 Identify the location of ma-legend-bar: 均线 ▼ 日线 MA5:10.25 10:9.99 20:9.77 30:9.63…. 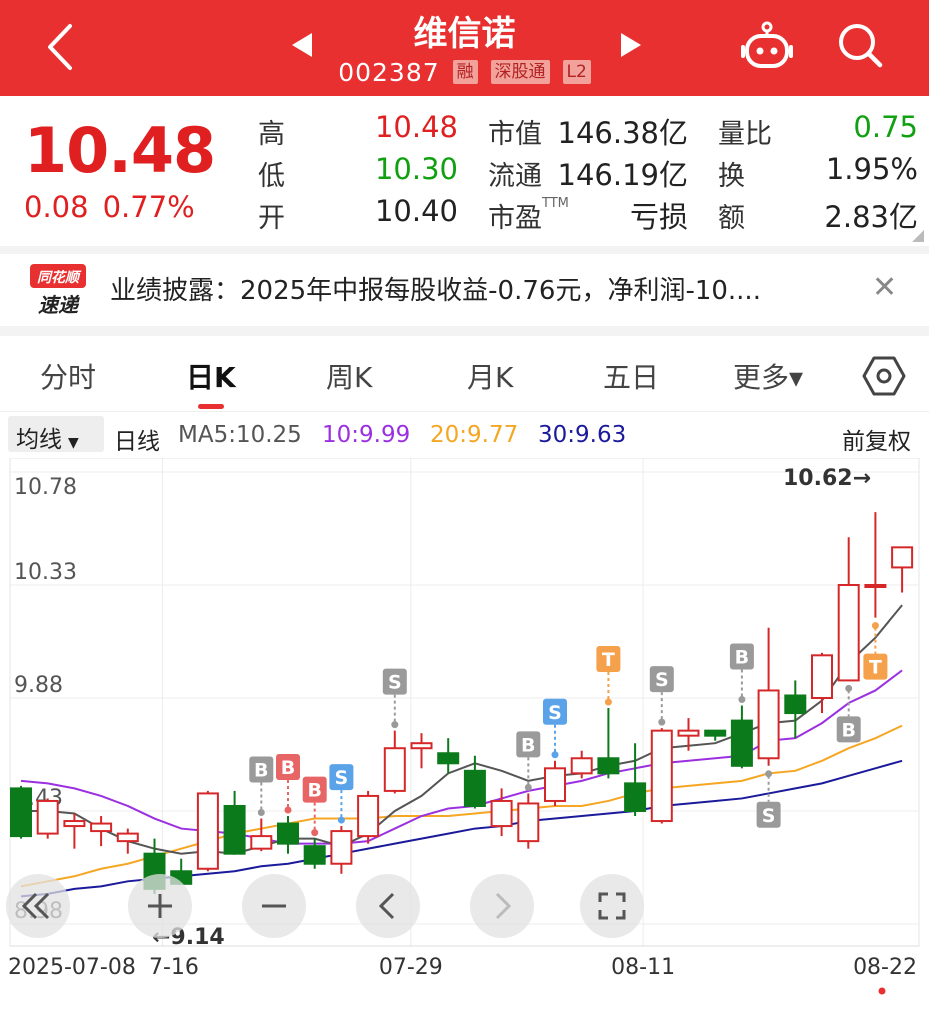
(464, 435).